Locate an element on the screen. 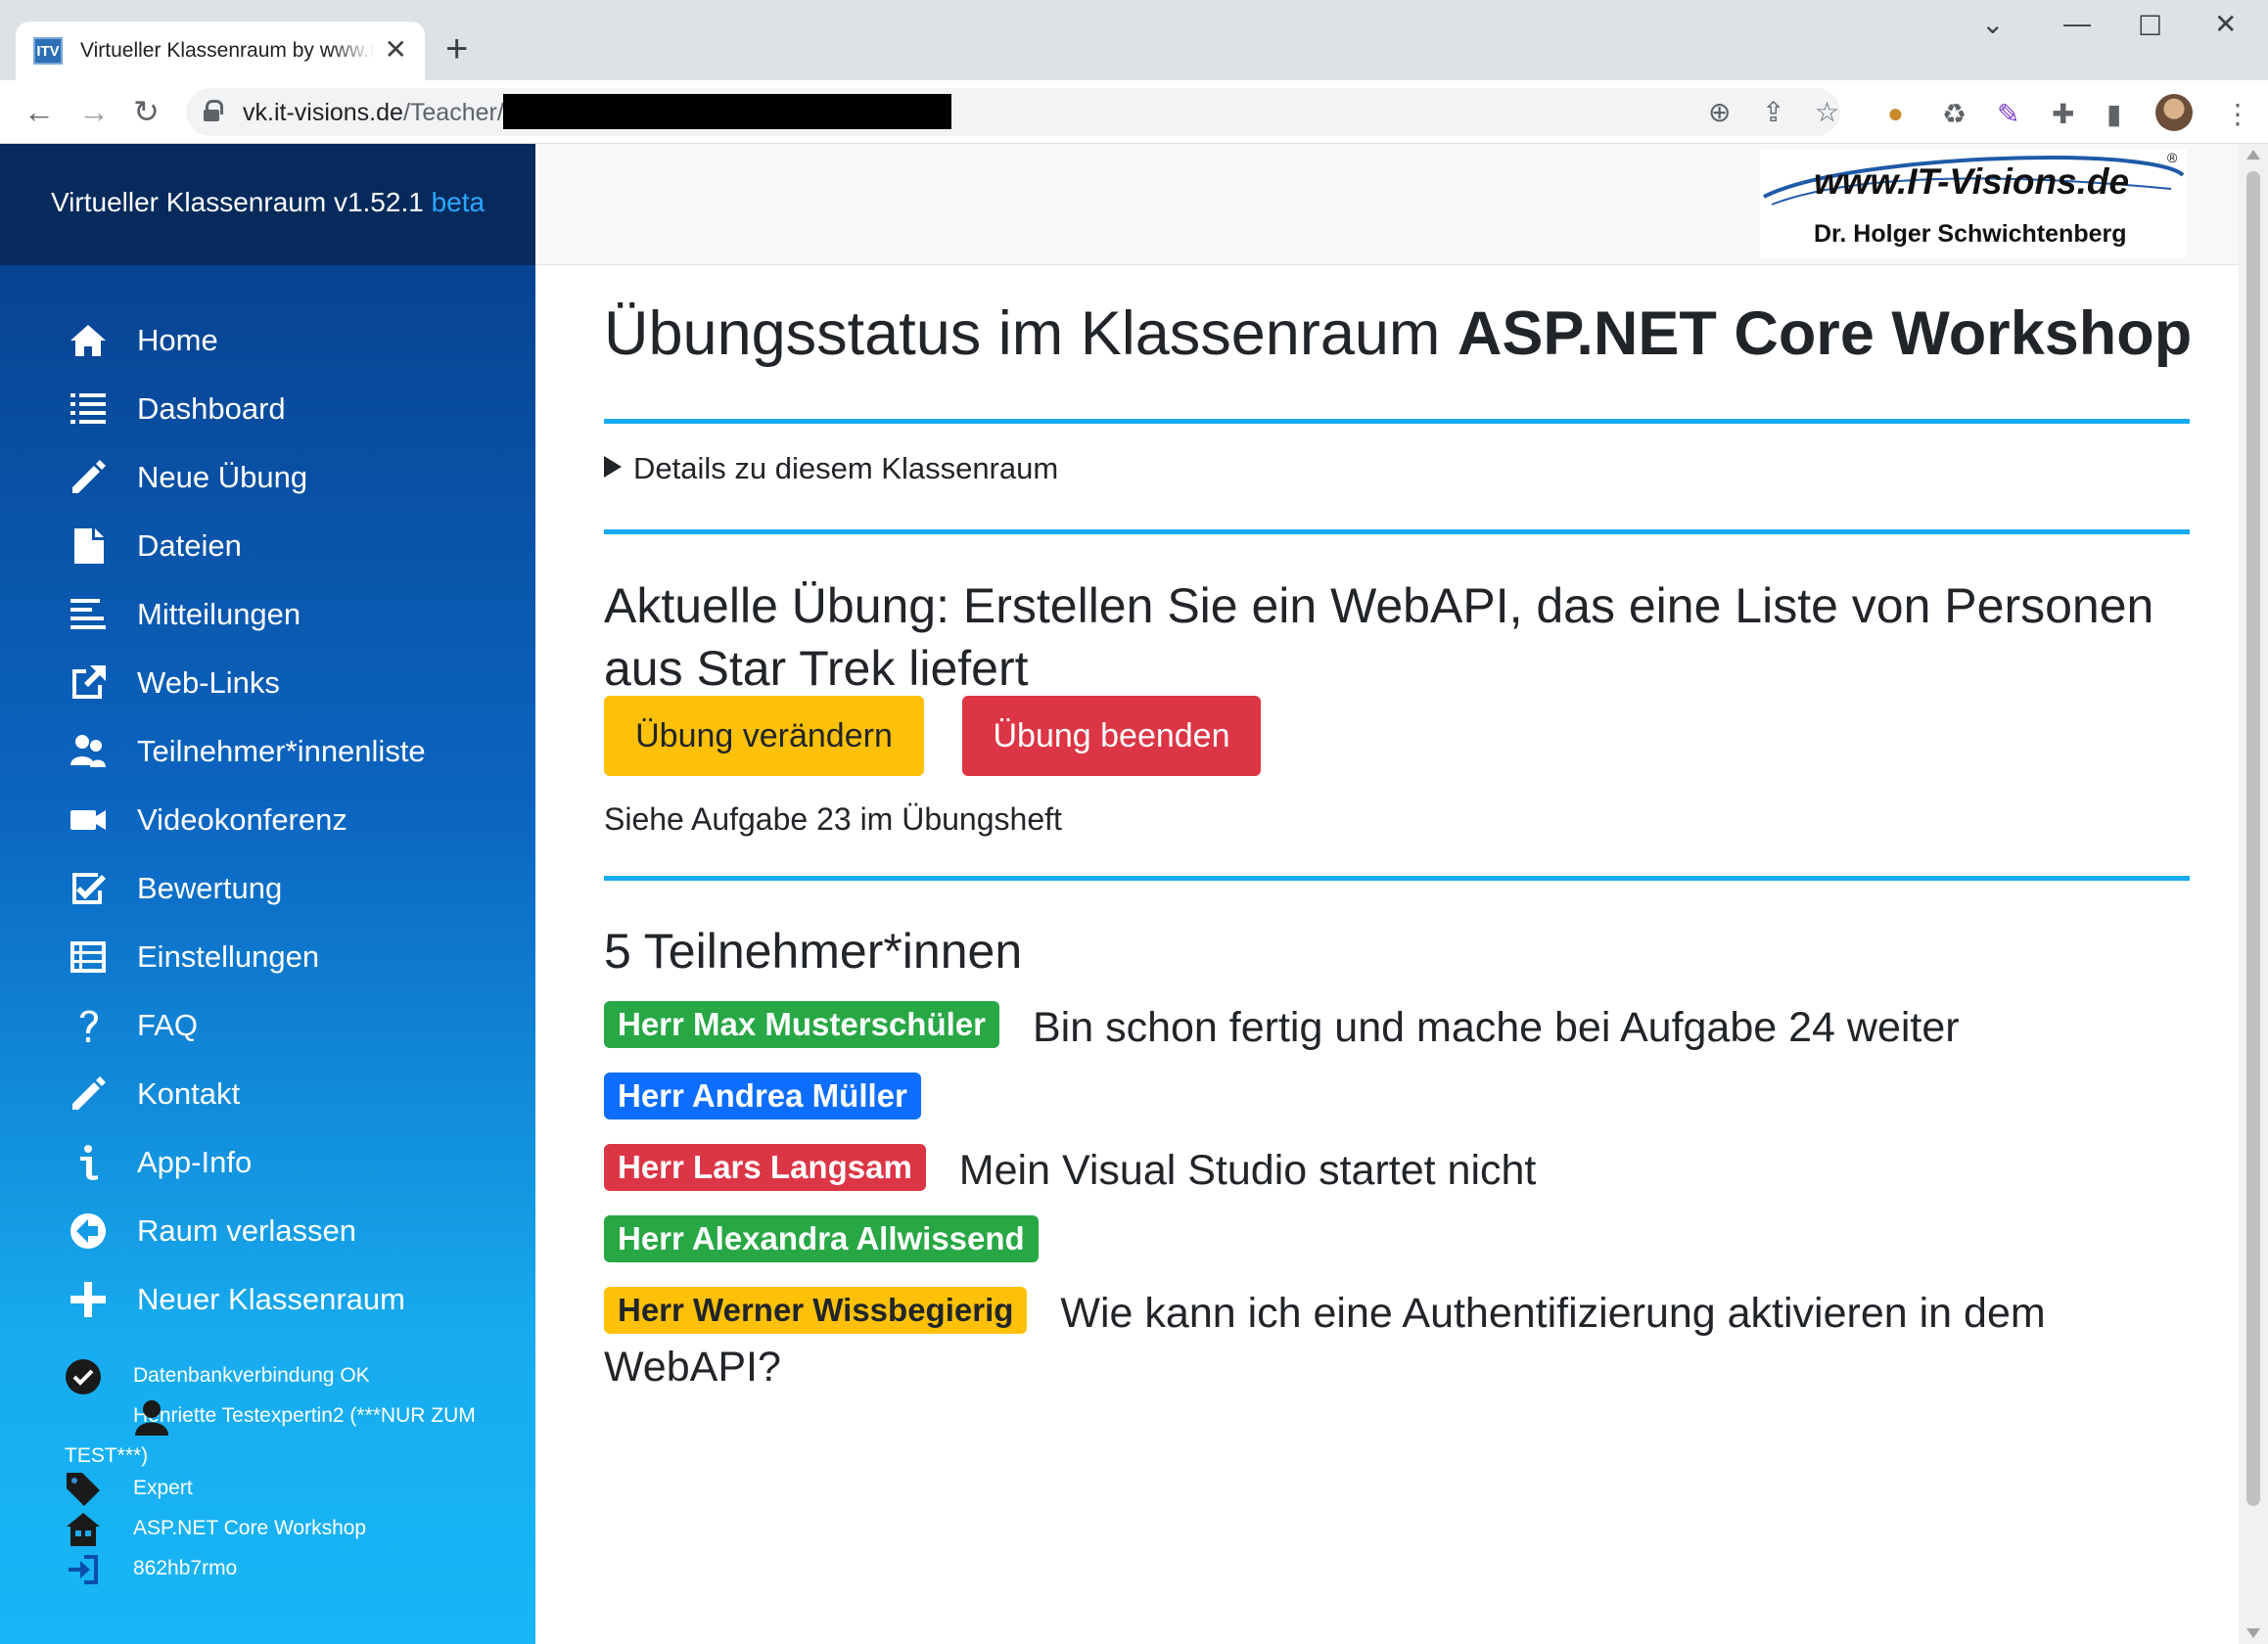  sidebar-item-participants: Teilnehmer*innenliste is located at coordinates (267, 751).